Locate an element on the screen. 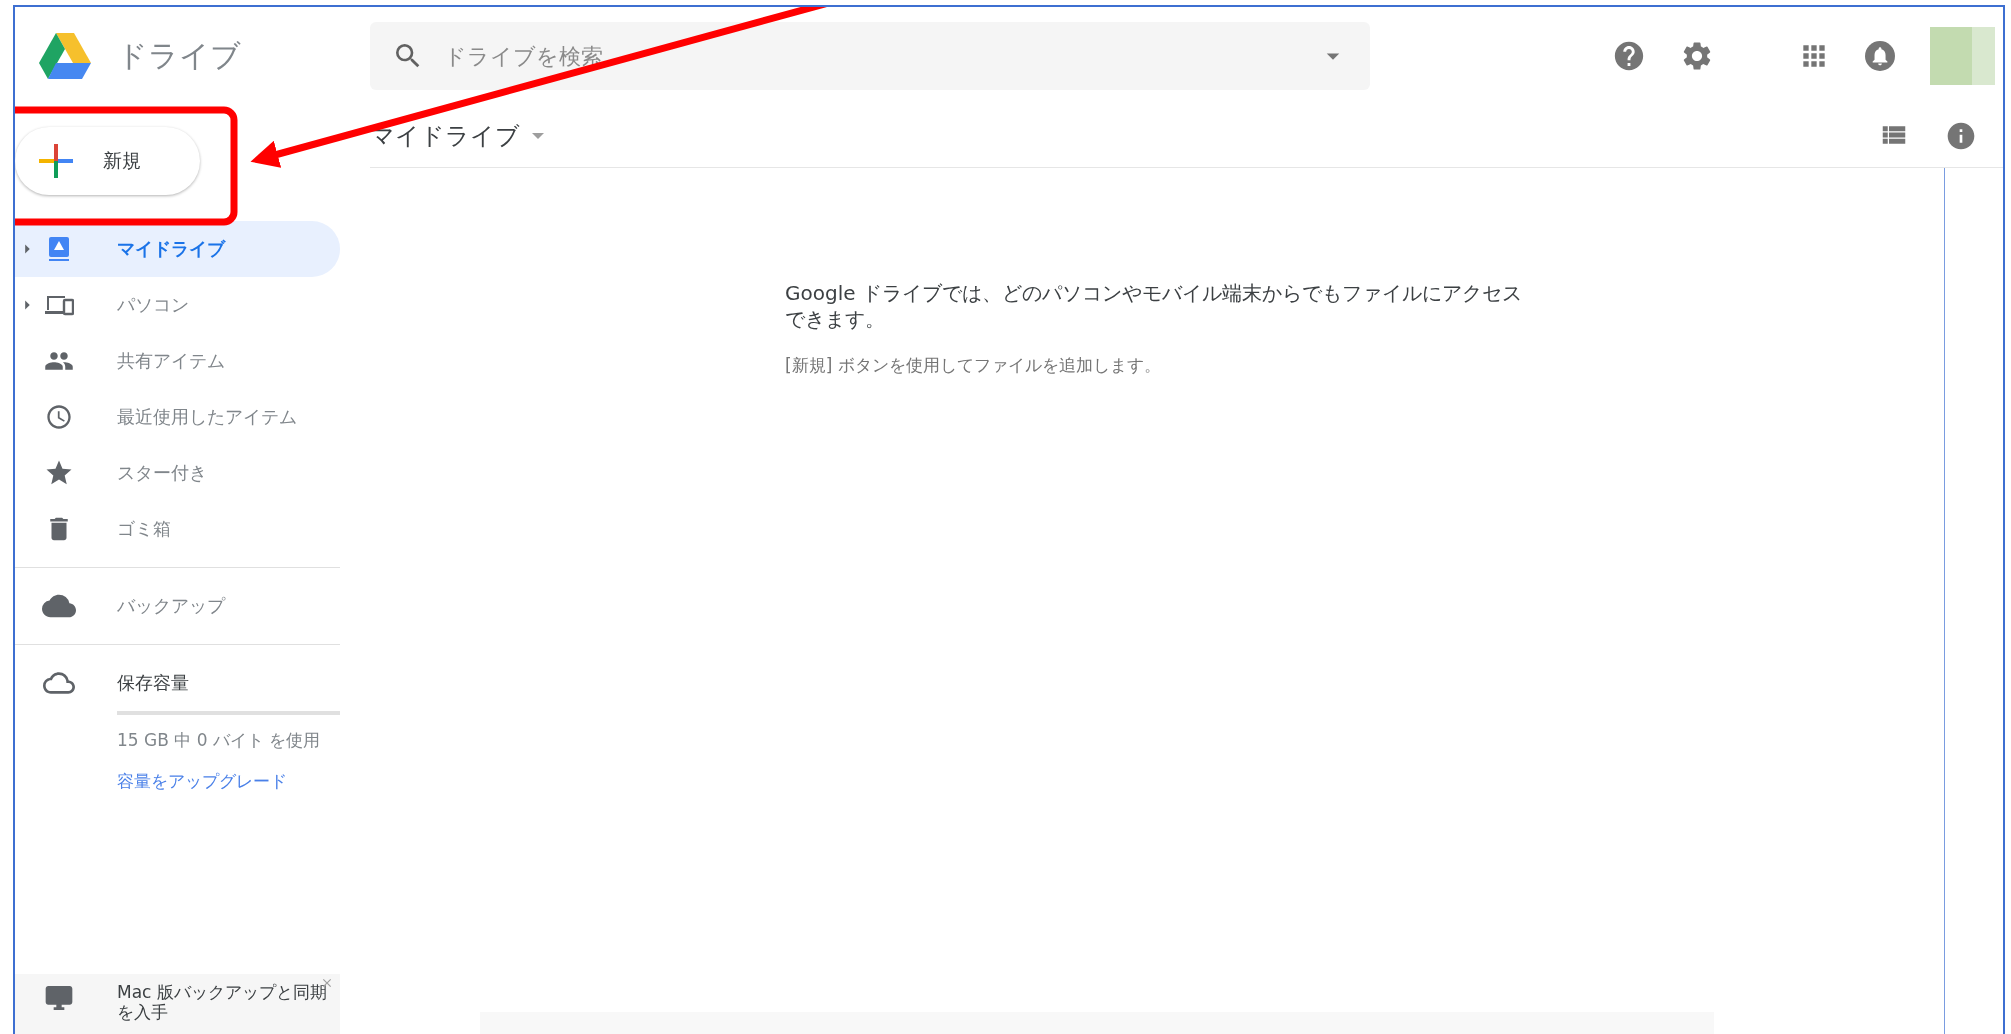 Image resolution: width=2011 pixels, height=1034 pixels. clock-icon is located at coordinates (59, 417).